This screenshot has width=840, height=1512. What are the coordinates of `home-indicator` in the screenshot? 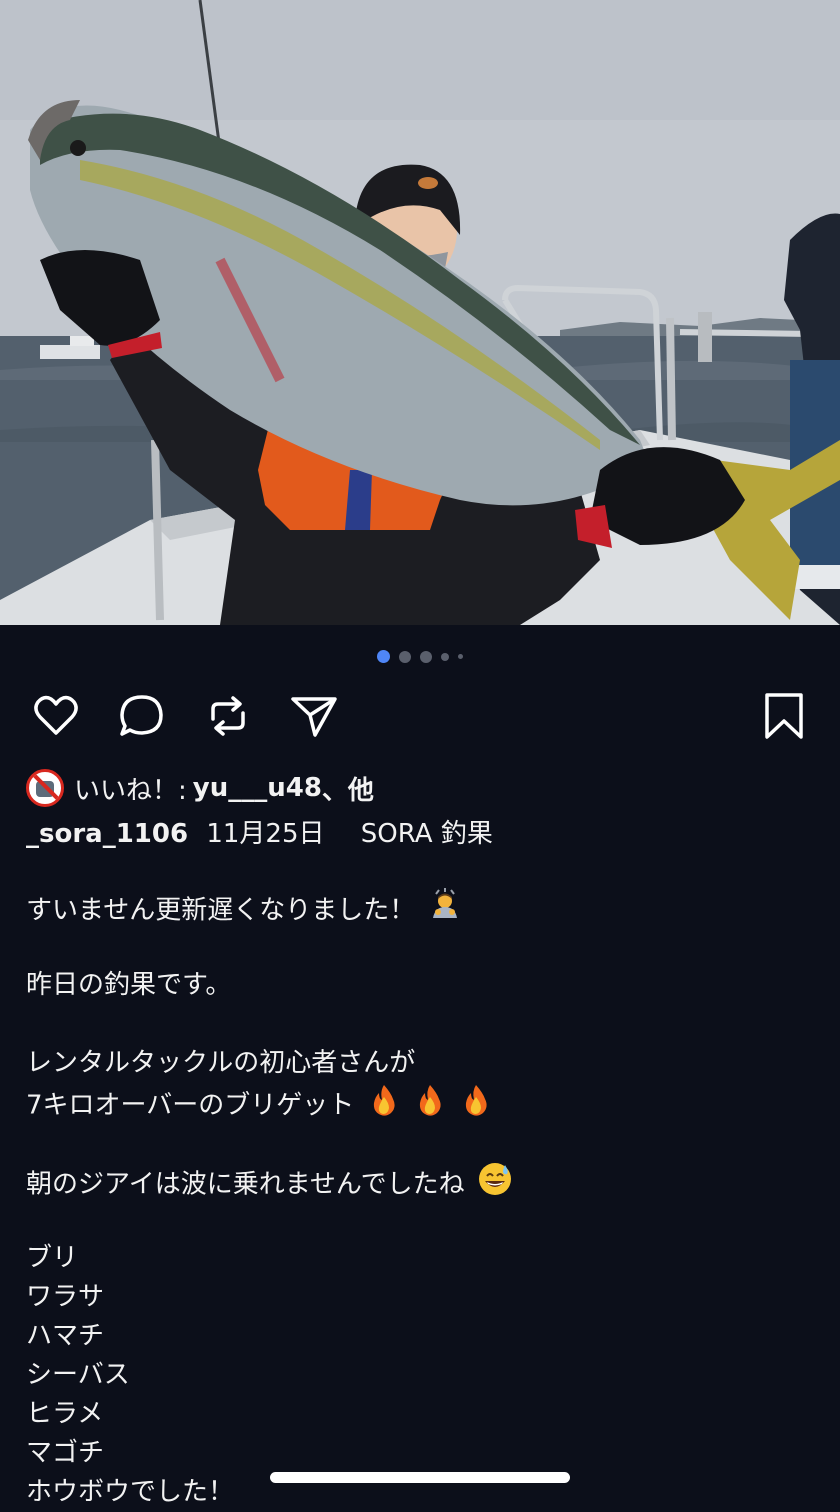 It's located at (420, 1477).